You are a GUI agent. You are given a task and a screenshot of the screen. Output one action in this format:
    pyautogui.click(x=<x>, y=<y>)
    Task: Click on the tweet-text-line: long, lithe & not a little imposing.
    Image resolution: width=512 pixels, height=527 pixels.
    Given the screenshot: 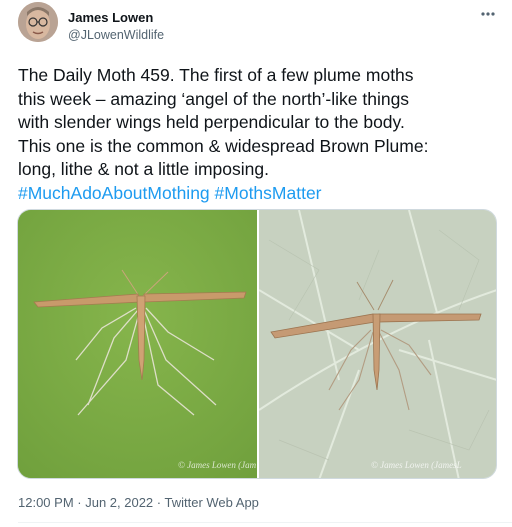 What is the action you would take?
    pyautogui.click(x=143, y=169)
    